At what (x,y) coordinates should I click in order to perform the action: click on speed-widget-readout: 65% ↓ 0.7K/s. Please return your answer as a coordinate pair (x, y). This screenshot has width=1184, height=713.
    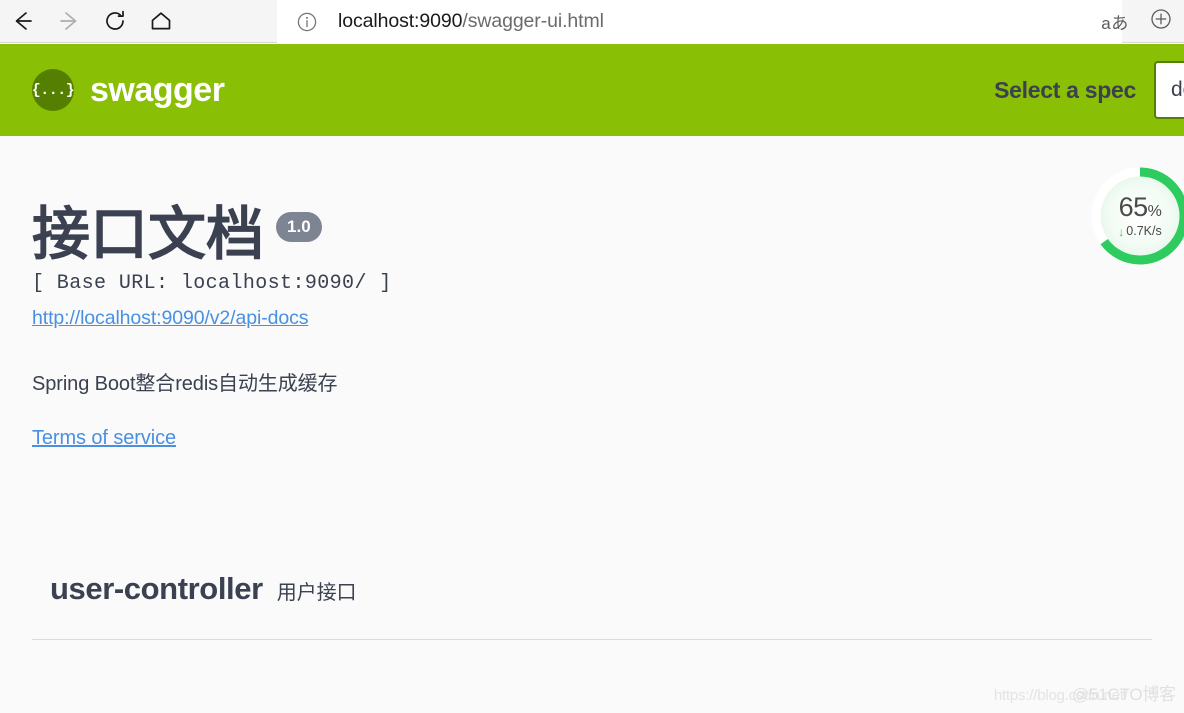
    Looking at the image, I should click on (1136, 216).